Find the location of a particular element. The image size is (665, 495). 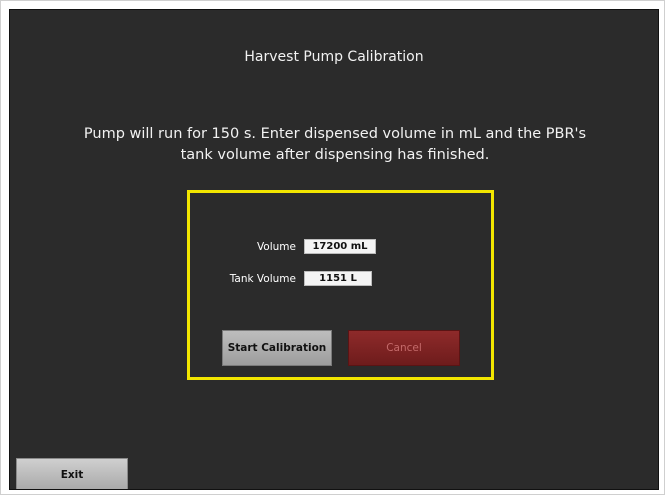

cancel-button: Cancel is located at coordinates (404, 348).